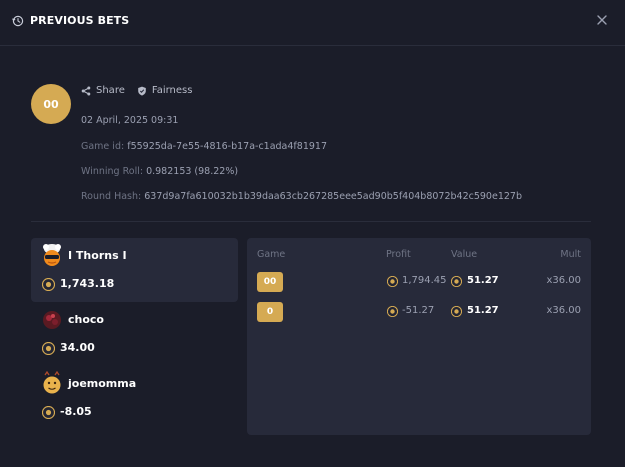 This screenshot has height=467, width=625. I want to click on bet-profit: -51.27, so click(418, 310).